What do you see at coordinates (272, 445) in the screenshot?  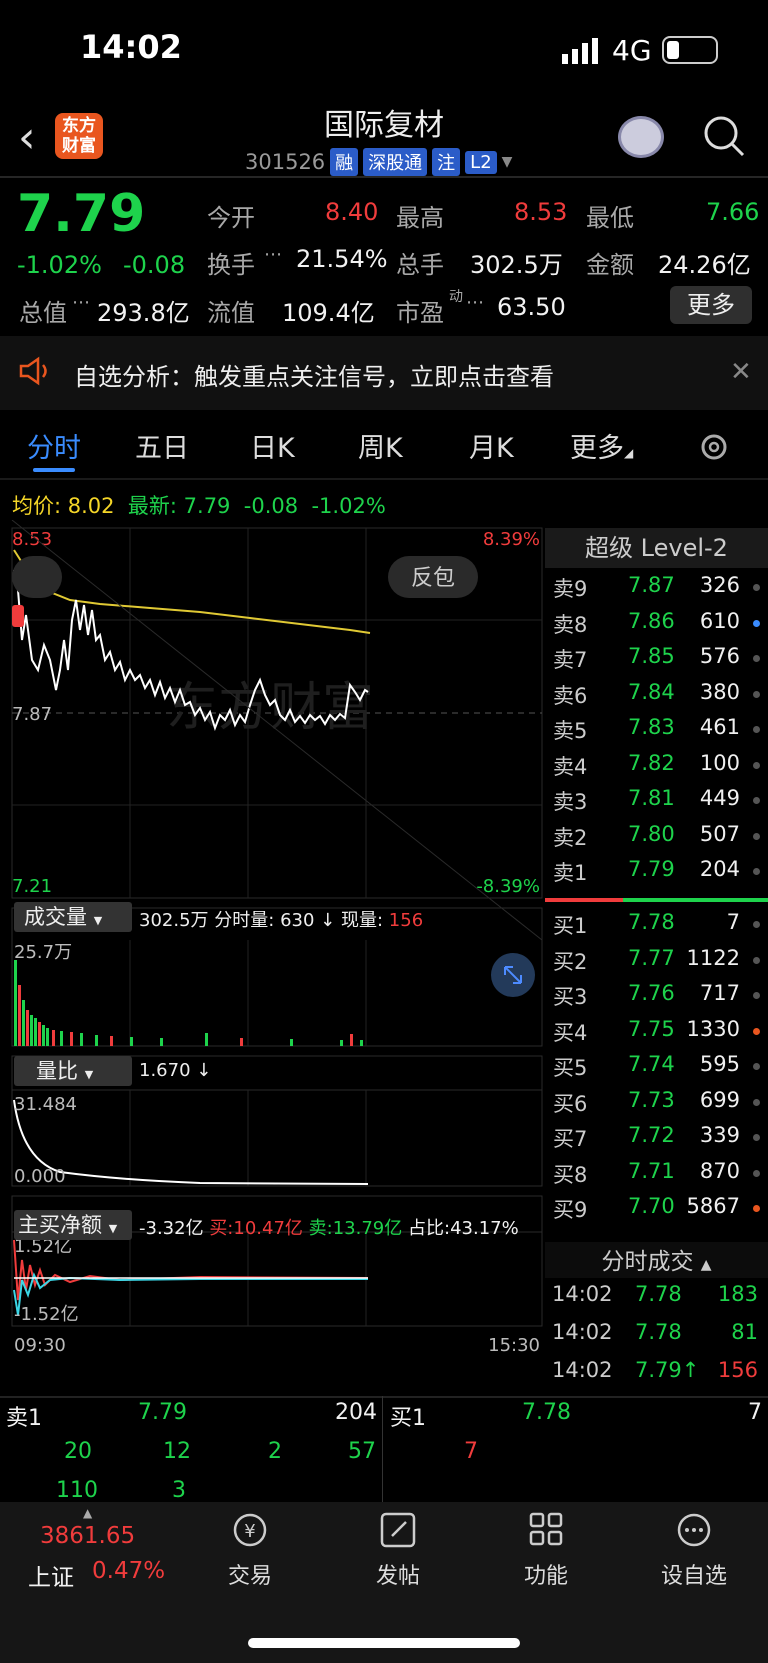 I see `tab-daily-k: 日K` at bounding box center [272, 445].